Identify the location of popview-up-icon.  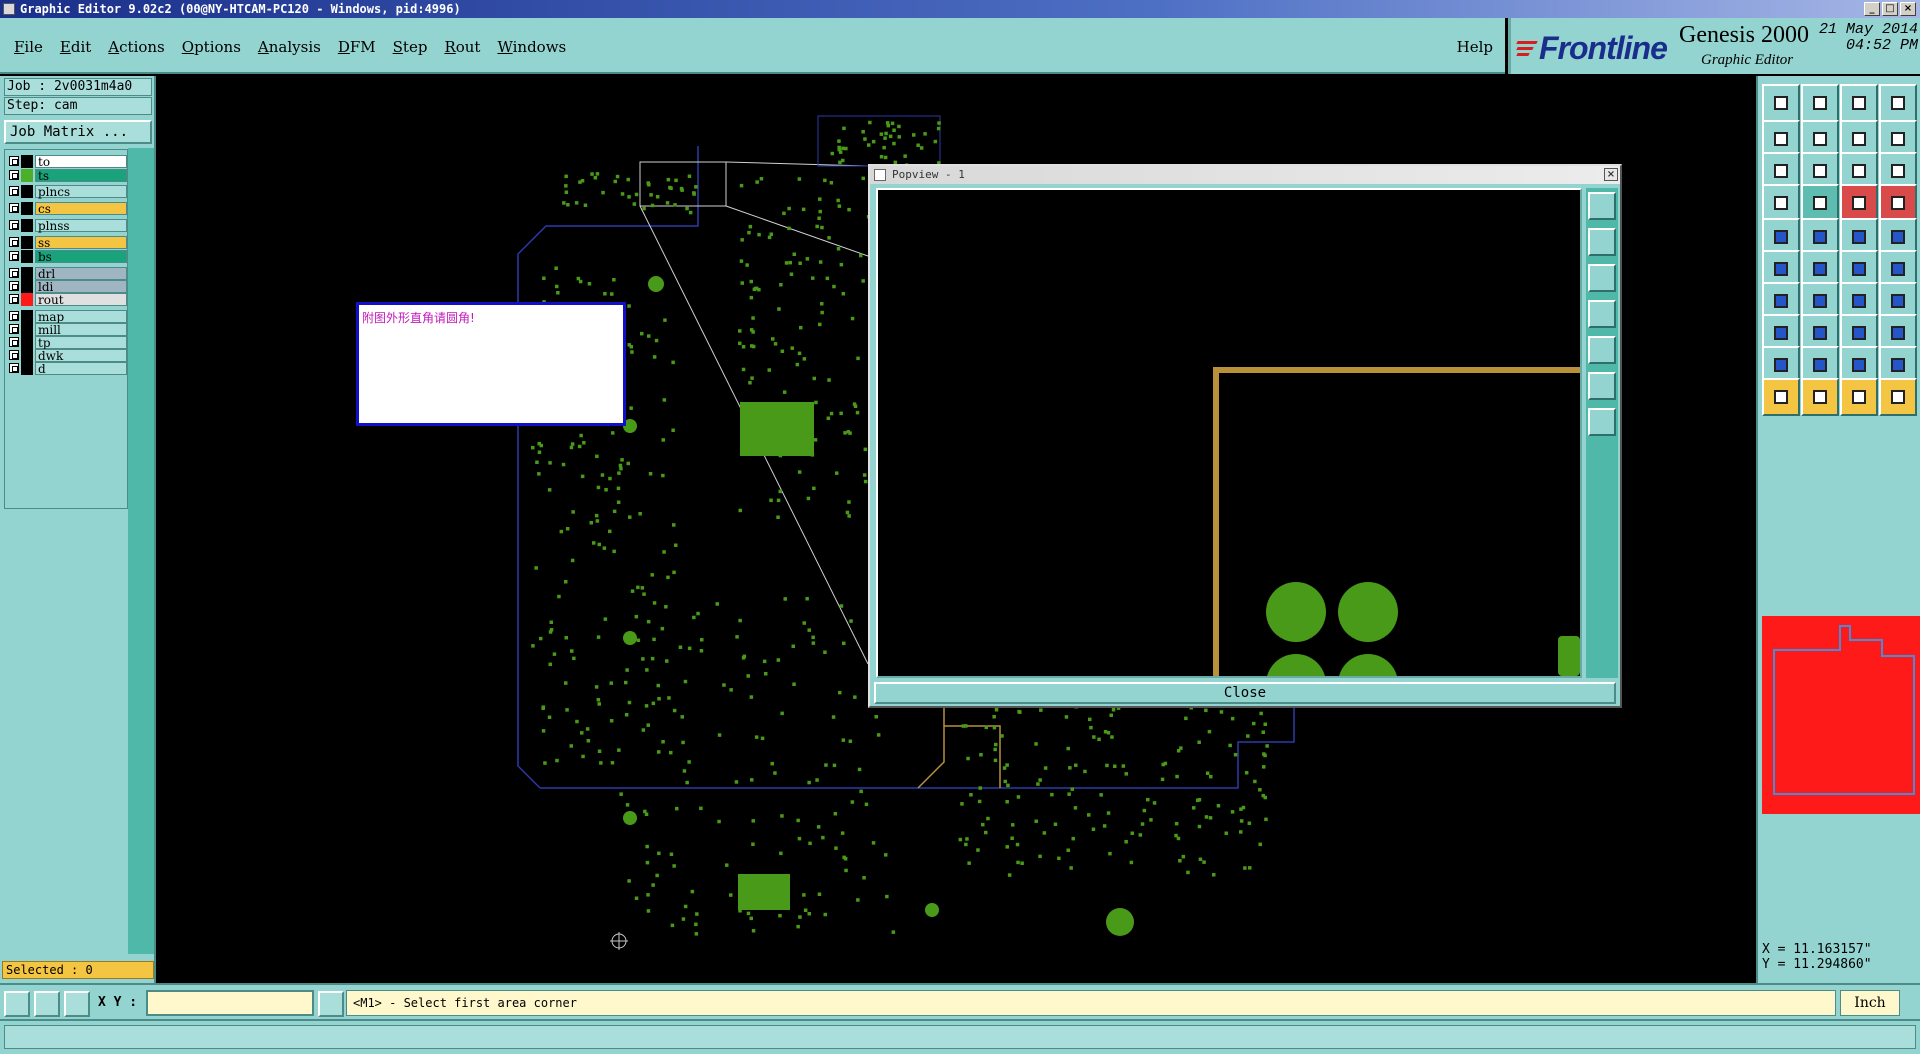
(1602, 242).